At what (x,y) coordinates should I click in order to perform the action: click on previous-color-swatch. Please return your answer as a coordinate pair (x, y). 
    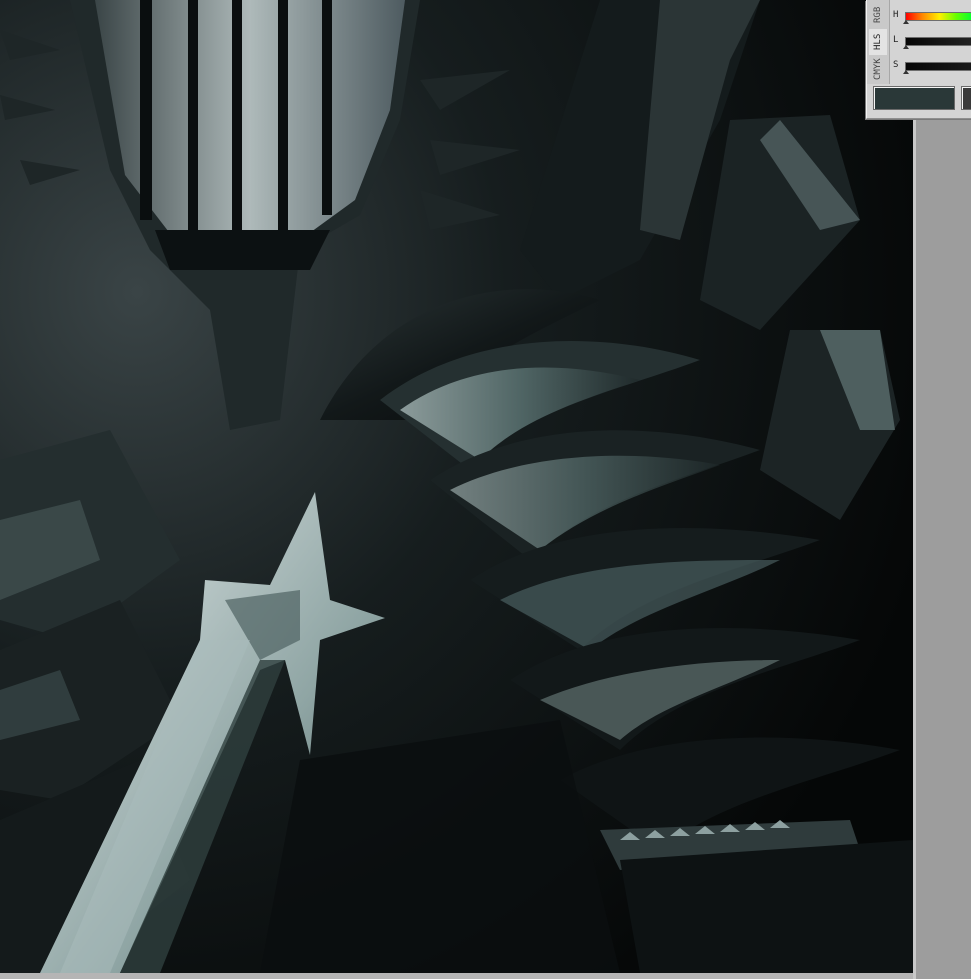
    Looking at the image, I should click on (966, 98).